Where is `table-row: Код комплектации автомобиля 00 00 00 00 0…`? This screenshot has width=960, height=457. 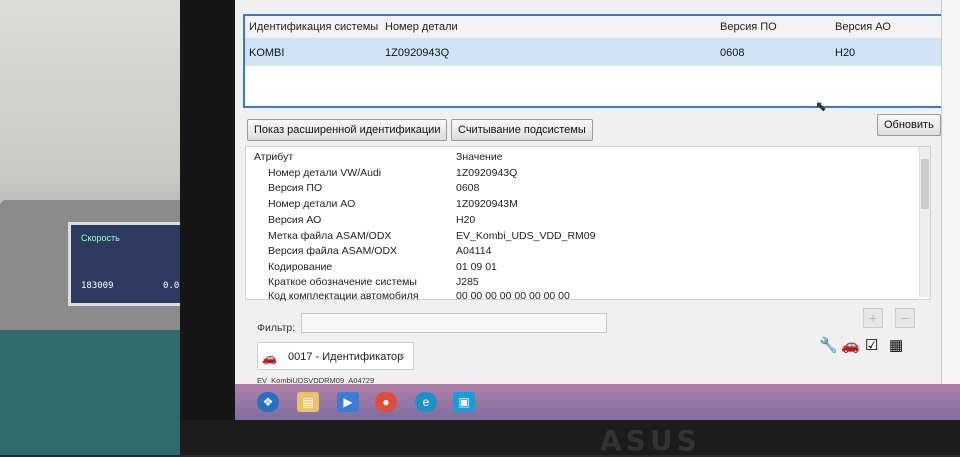
table-row: Код комплектации автомобиля 00 00 00 00 0… is located at coordinates (581, 296).